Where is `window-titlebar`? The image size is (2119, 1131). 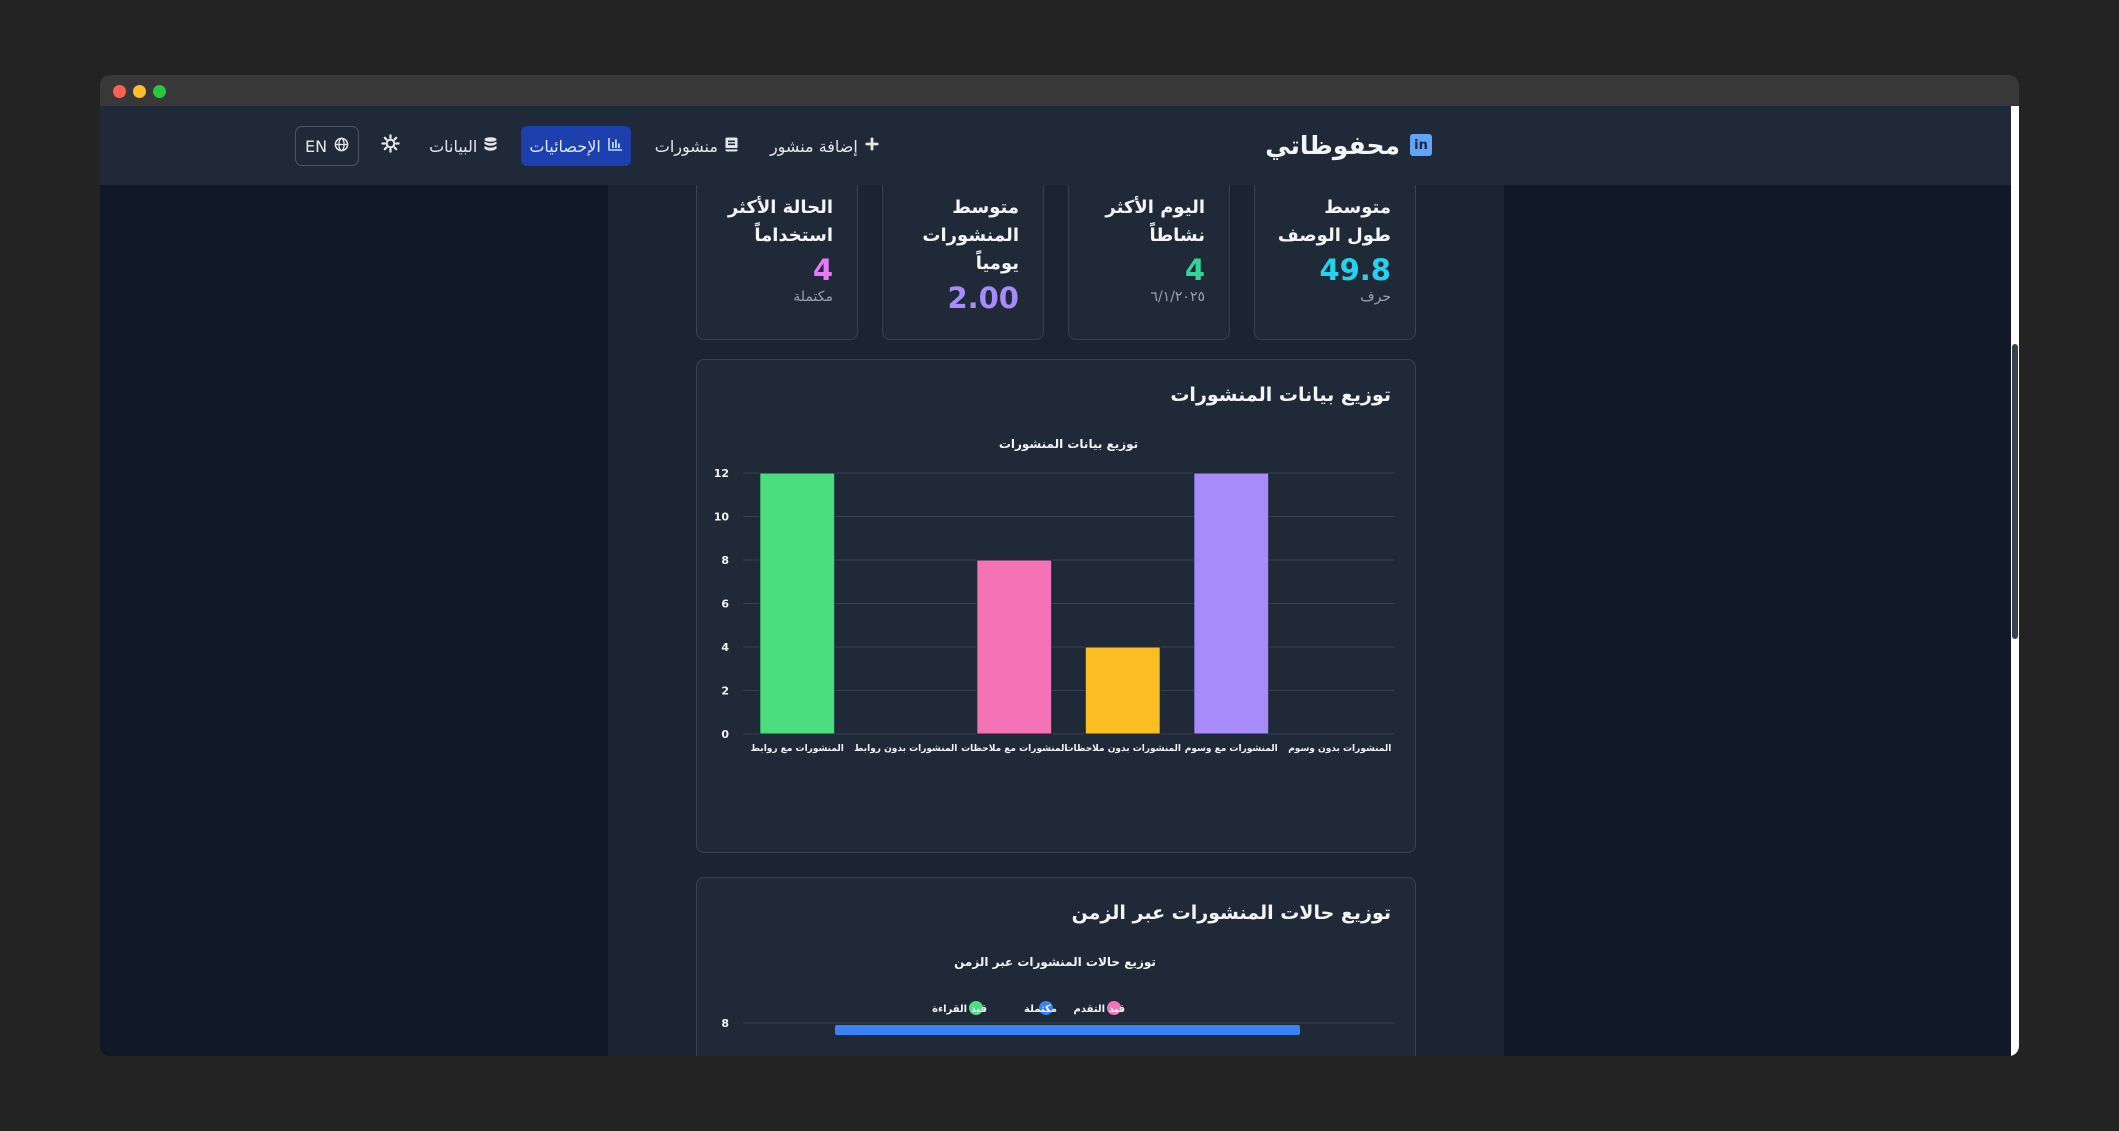 window-titlebar is located at coordinates (1059, 90).